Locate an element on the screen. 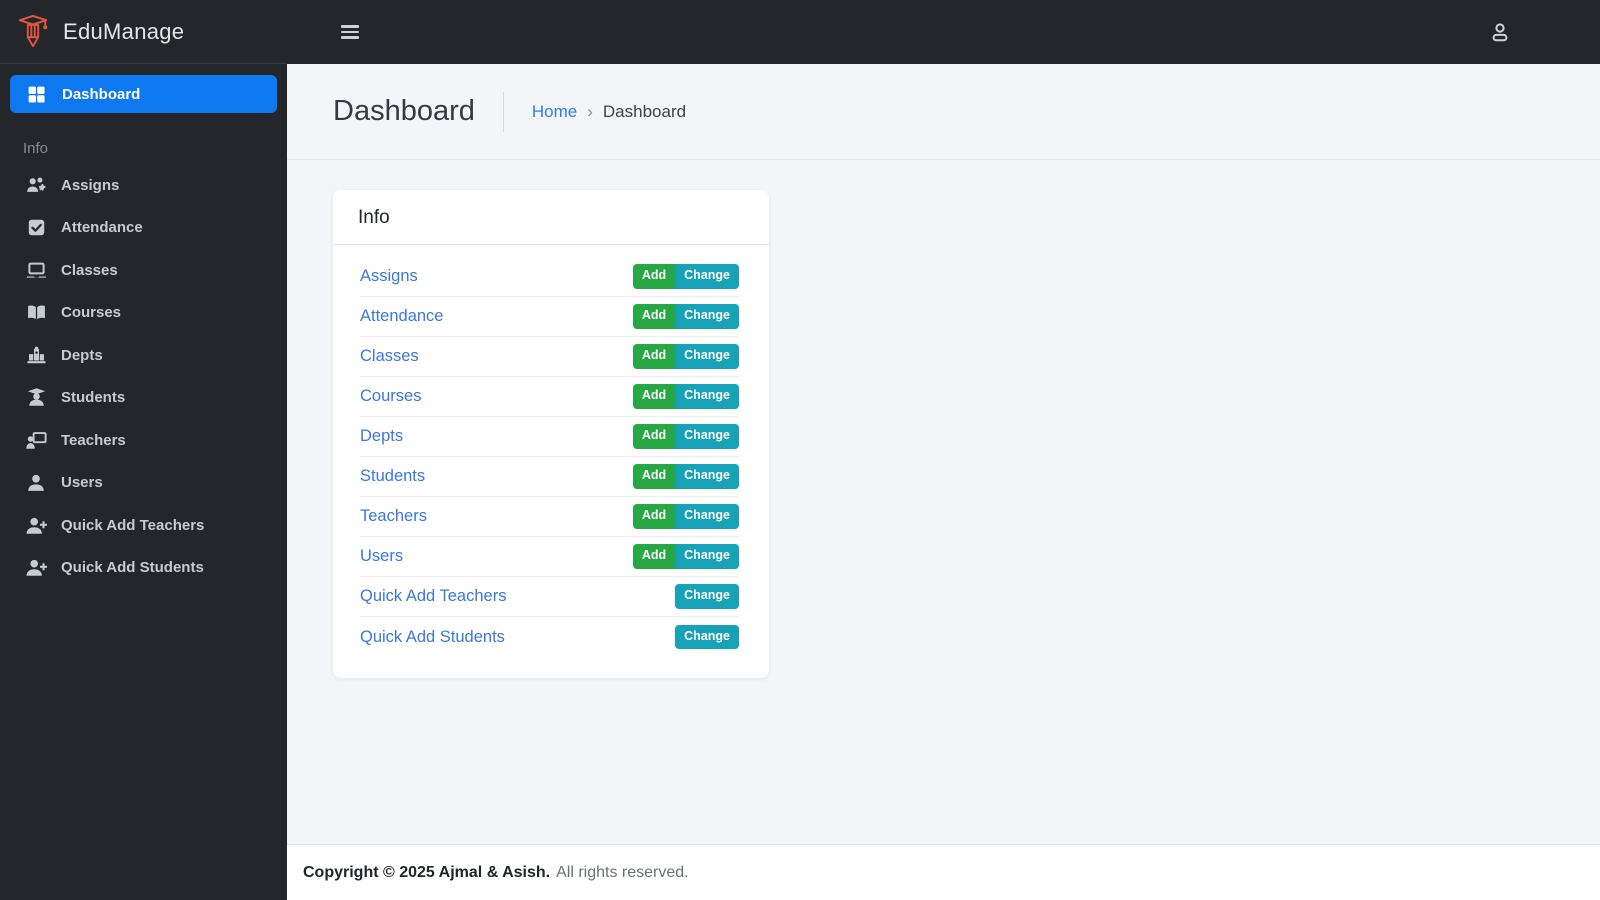  sidebar-toggle-button is located at coordinates (350, 32).